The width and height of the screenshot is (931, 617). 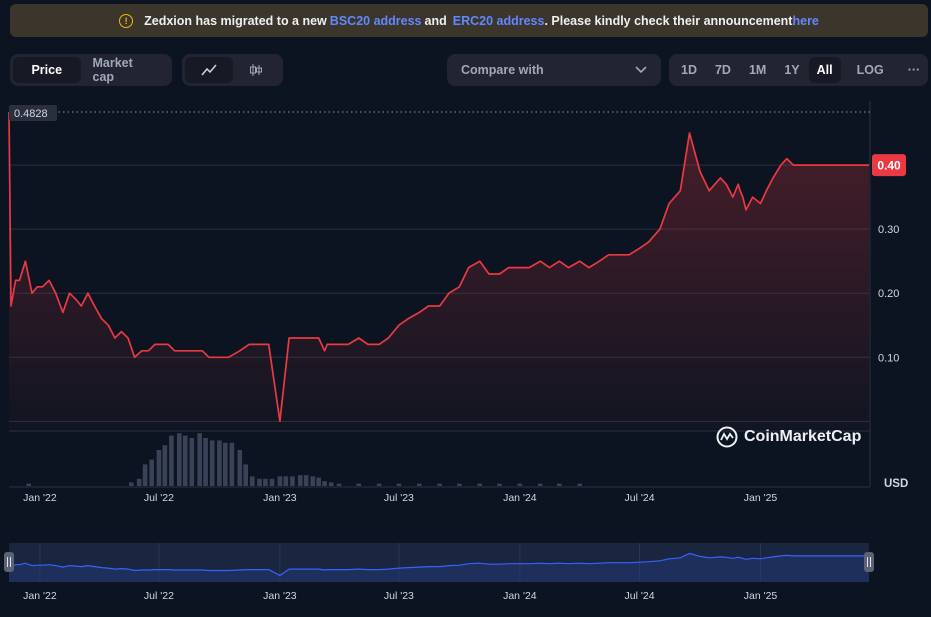 What do you see at coordinates (727, 437) in the screenshot?
I see `coinmarketcap-logo-icon` at bounding box center [727, 437].